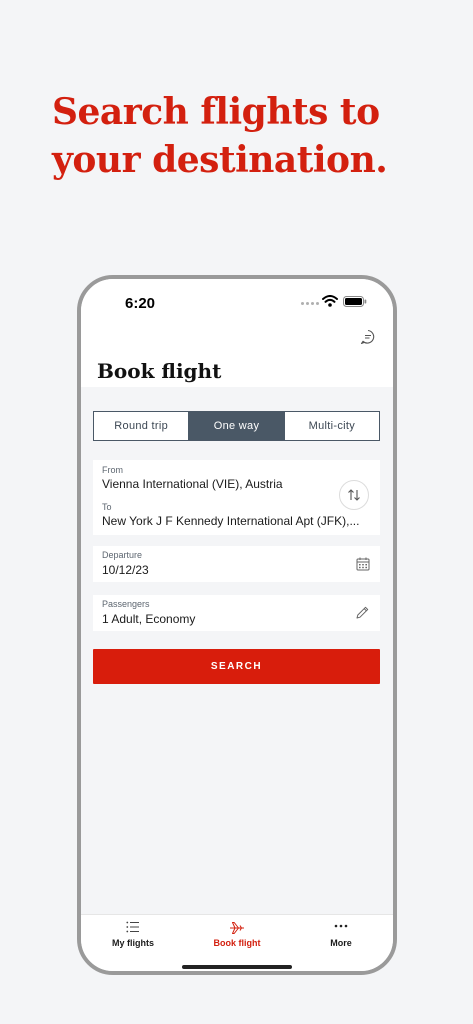 Image resolution: width=473 pixels, height=1024 pixels. I want to click on swap-arrows-icon, so click(354, 495).